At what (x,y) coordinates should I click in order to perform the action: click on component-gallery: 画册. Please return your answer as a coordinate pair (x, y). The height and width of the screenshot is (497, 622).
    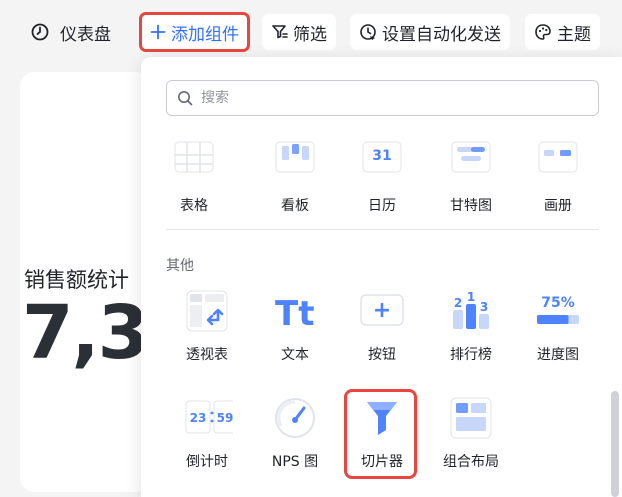
    Looking at the image, I should click on (558, 185).